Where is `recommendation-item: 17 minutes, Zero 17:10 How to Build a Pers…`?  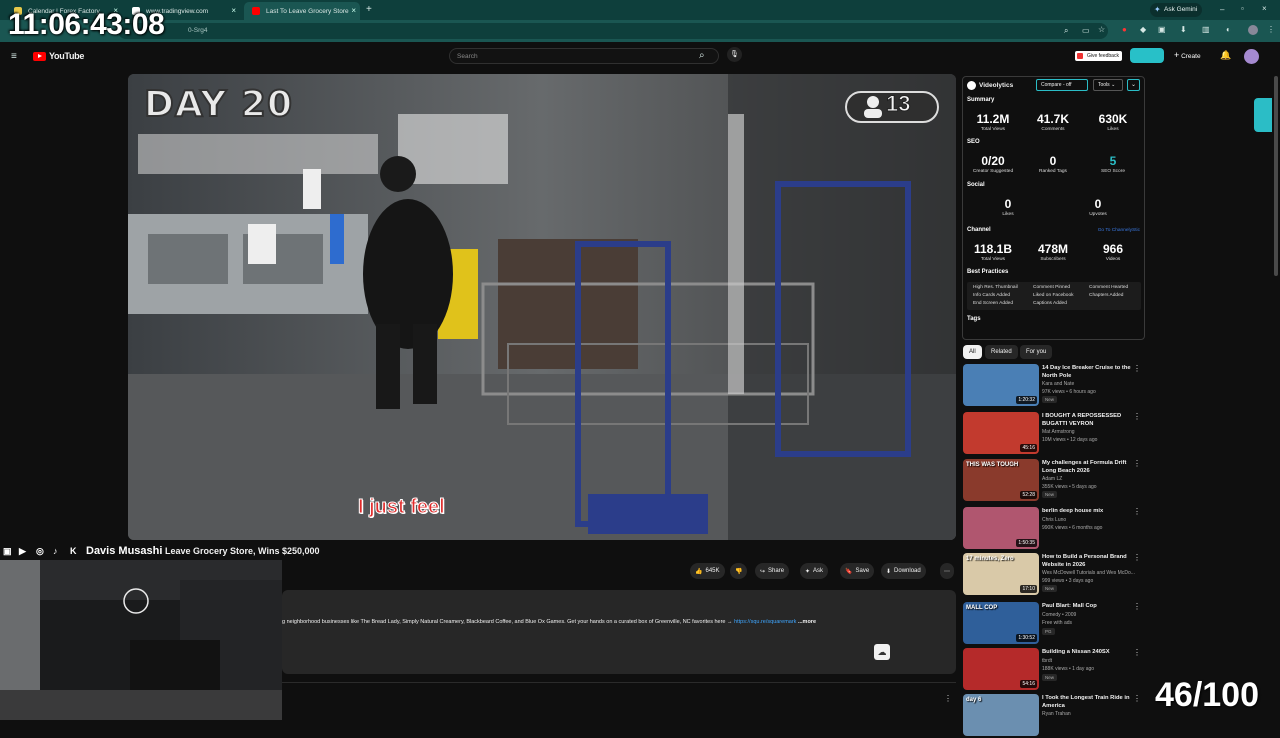 recommendation-item: 17 minutes, Zero 17:10 How to Build a Pers… is located at coordinates (1053, 575).